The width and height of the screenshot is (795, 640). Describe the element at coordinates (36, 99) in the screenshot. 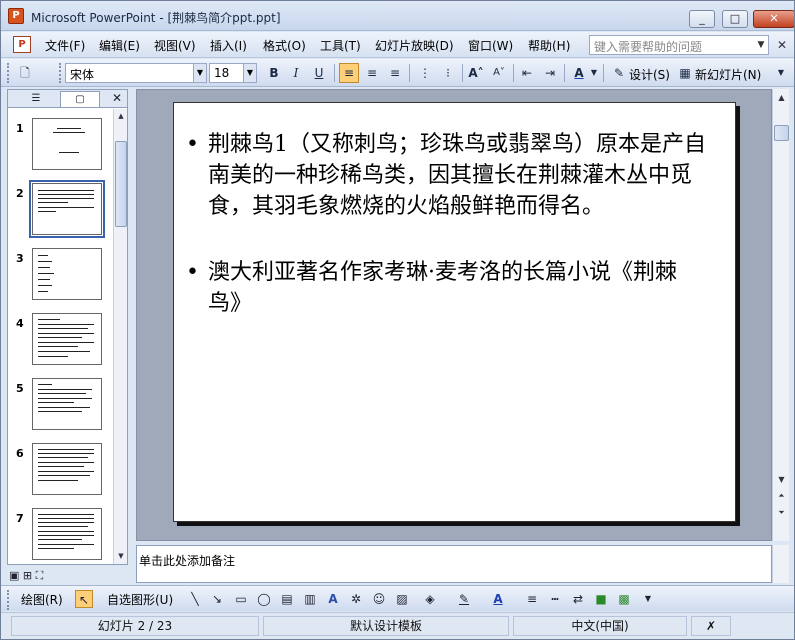

I see `tab-outline: ☰` at that location.